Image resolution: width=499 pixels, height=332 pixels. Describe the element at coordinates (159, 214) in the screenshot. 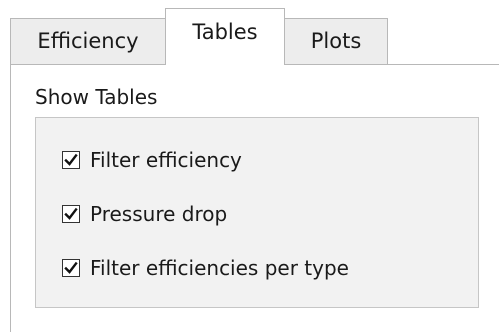

I see `pressure-drop-label: Pressure drop` at that location.